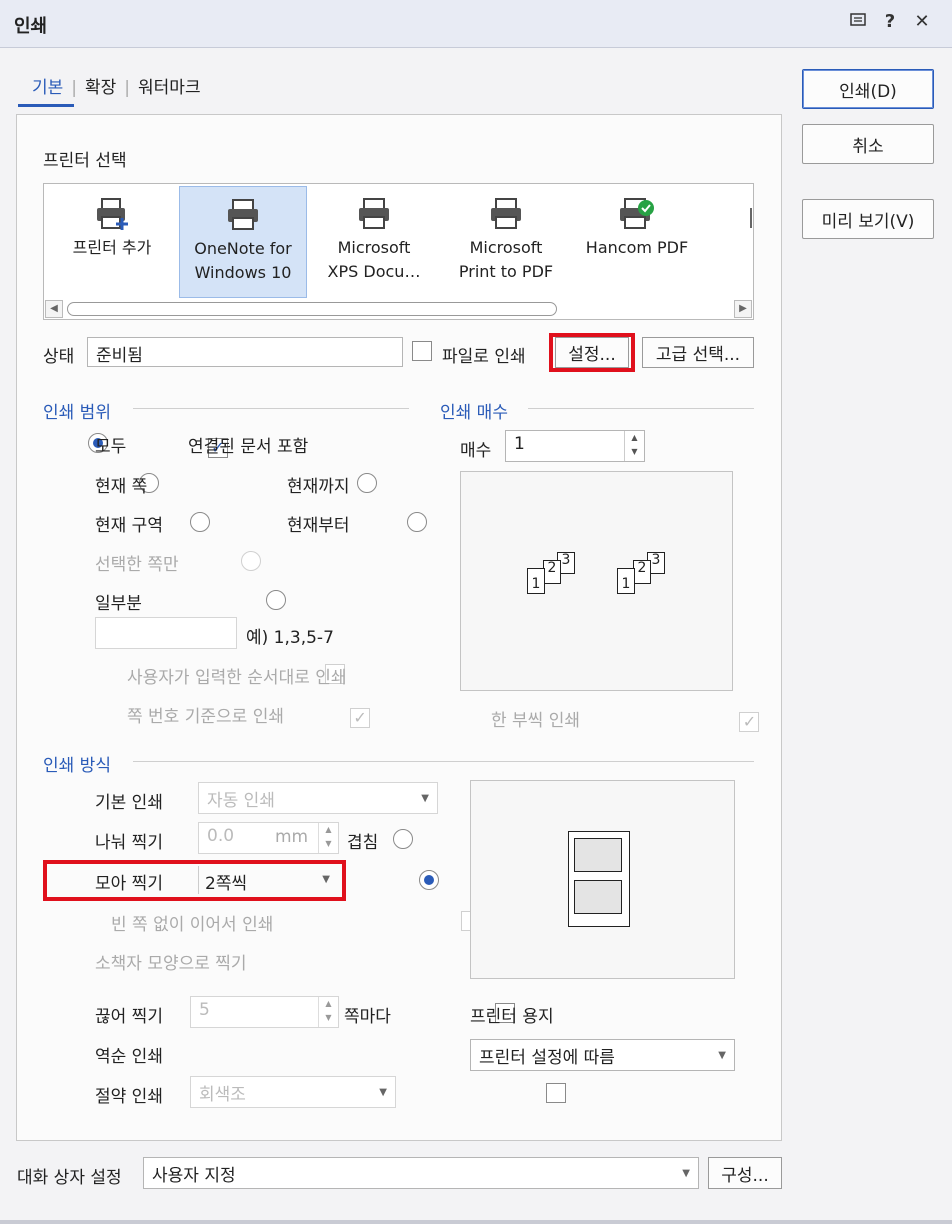  What do you see at coordinates (868, 91) in the screenshot?
I see `print-button-label: 인쇄(D)` at bounding box center [868, 91].